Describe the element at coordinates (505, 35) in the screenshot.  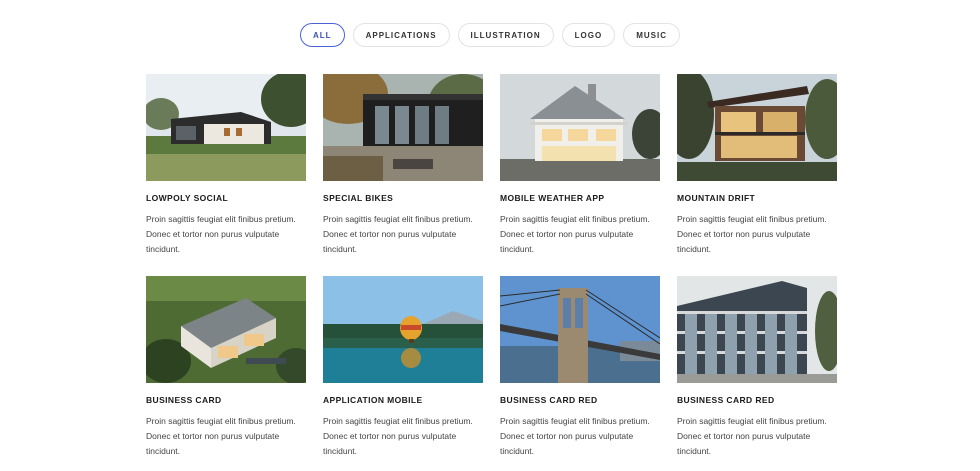
I see `filter-illustration: ILLUSTRATION` at that location.